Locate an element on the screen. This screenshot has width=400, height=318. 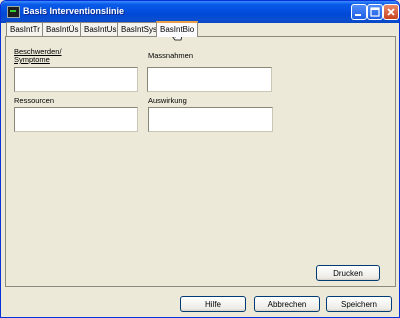
drucken-button: Drucken is located at coordinates (348, 273).